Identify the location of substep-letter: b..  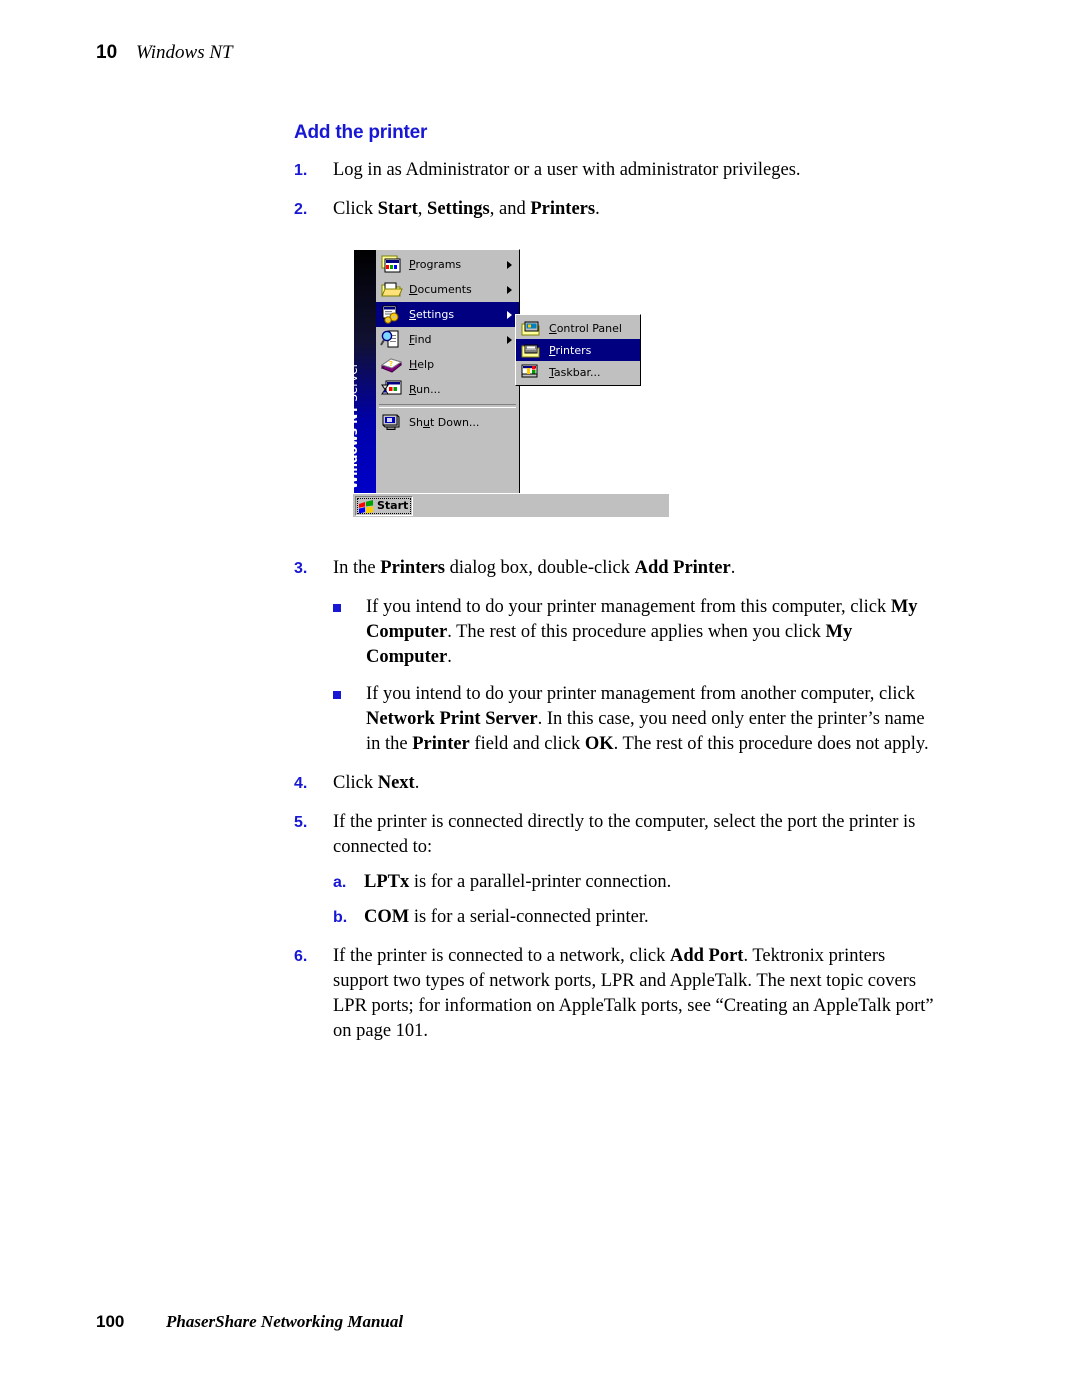
(340, 917).